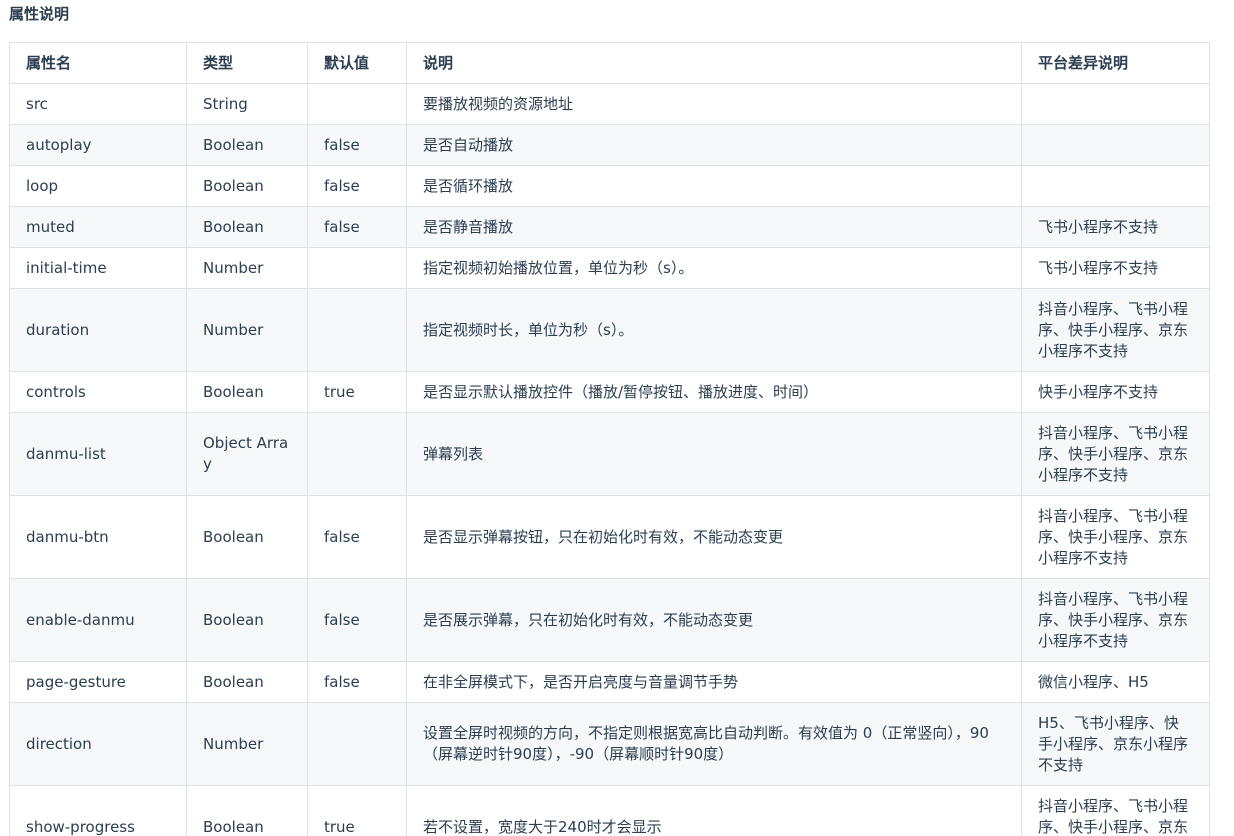  Describe the element at coordinates (98, 537) in the screenshot. I see `cell-name: danmu-btn` at that location.